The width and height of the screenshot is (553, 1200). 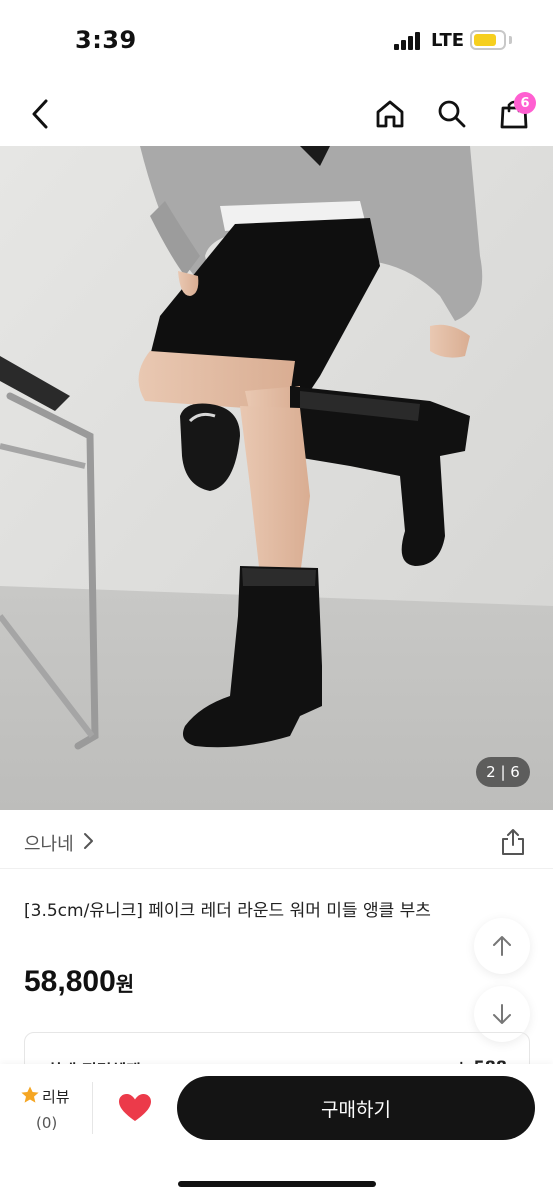 What do you see at coordinates (30, 1094) in the screenshot?
I see `star-icon` at bounding box center [30, 1094].